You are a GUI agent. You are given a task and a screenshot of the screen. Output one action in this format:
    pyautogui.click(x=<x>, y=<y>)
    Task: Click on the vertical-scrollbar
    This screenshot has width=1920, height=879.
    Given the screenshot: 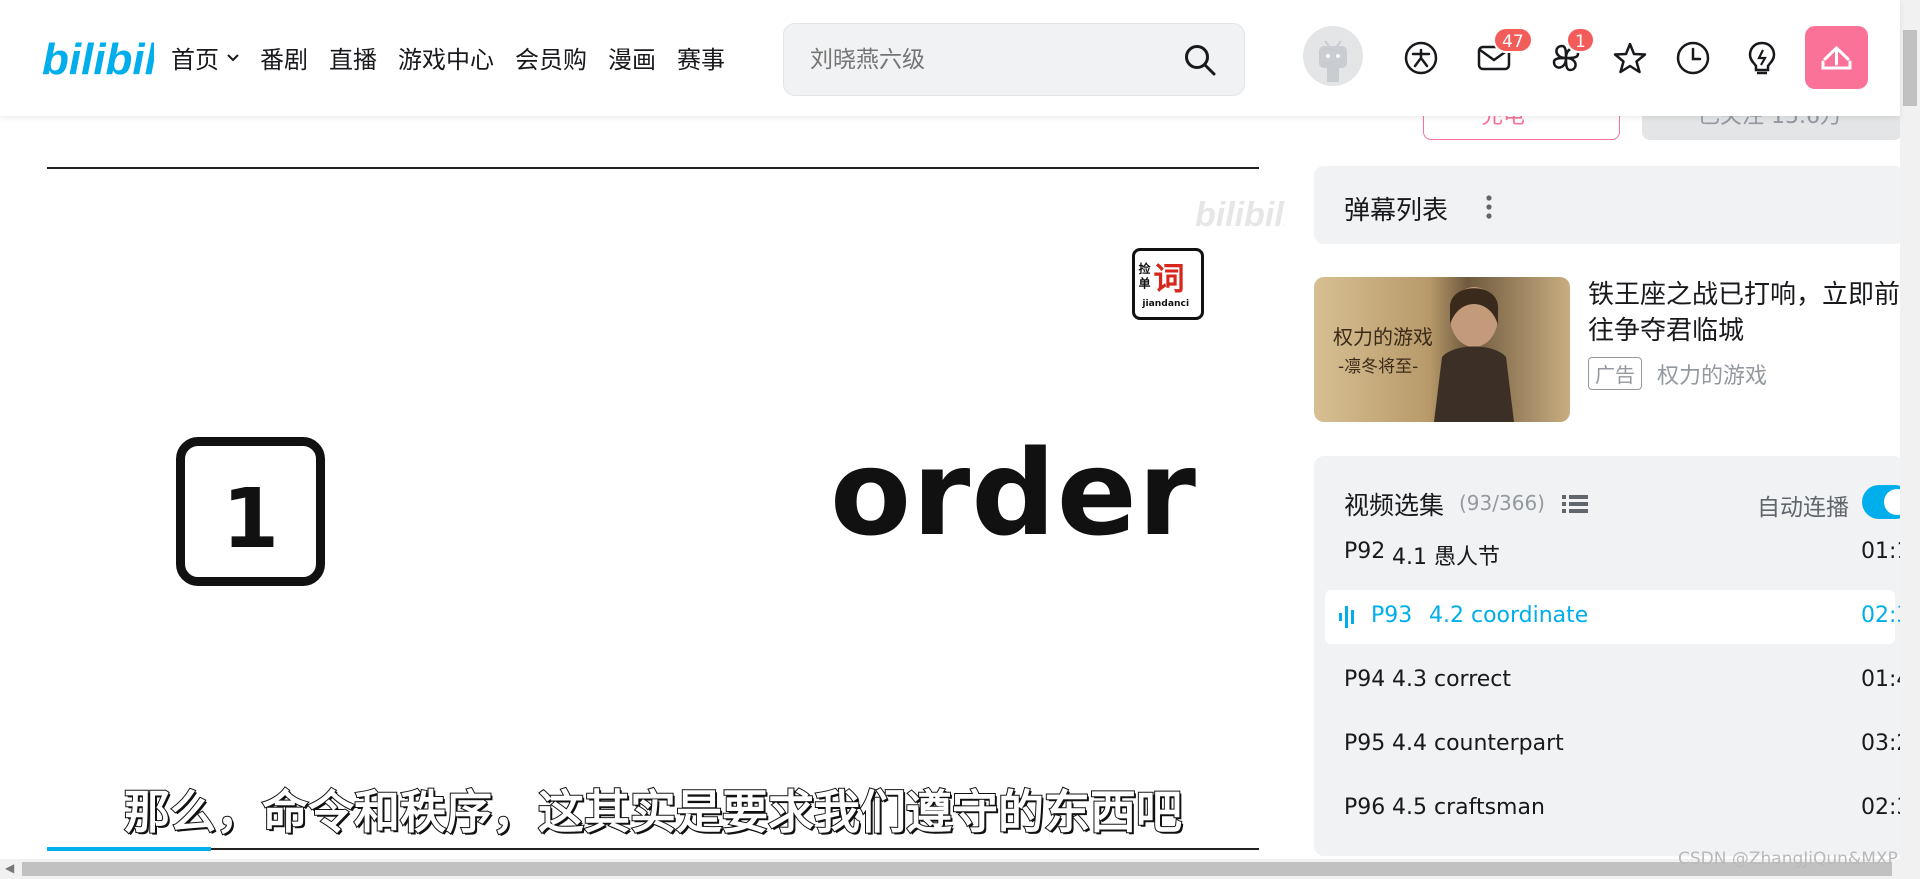 What is the action you would take?
    pyautogui.click(x=1910, y=439)
    